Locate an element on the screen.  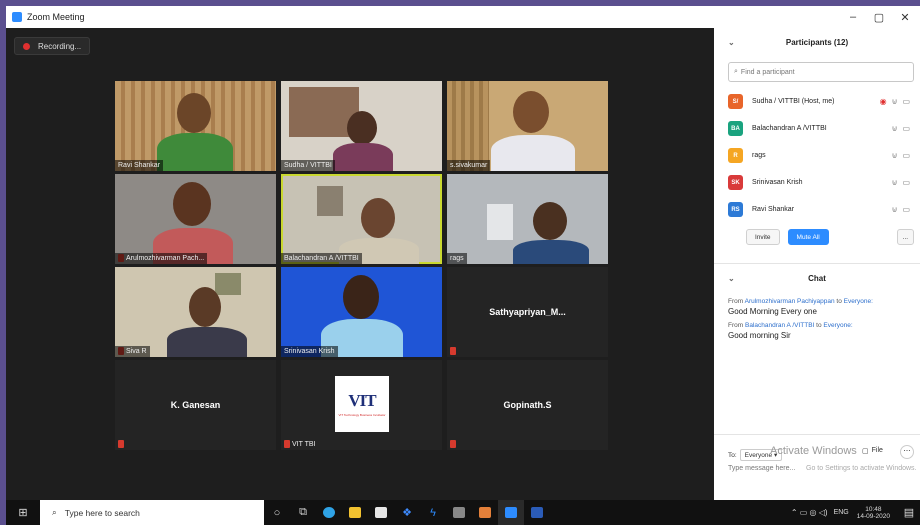
system-tray-icons: ⌃ ▭ ◎ ◁) is located at coordinates (809, 512).